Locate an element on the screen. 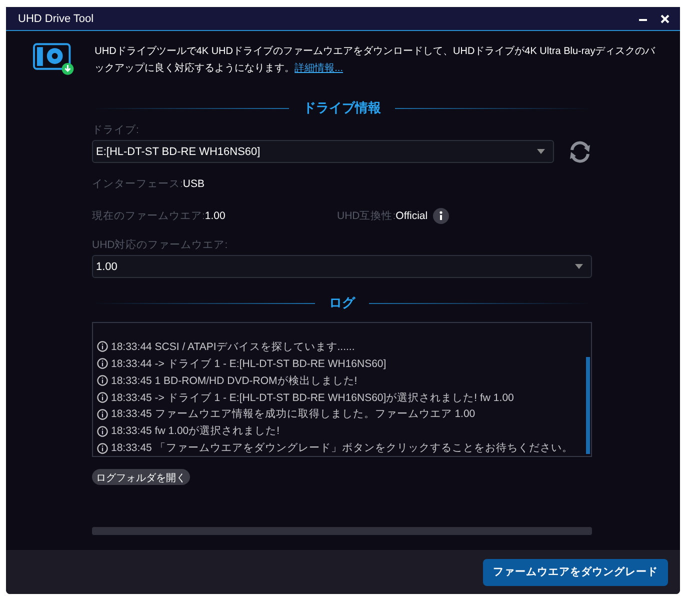 The width and height of the screenshot is (687, 606). scrollbar-thumb is located at coordinates (588, 405).